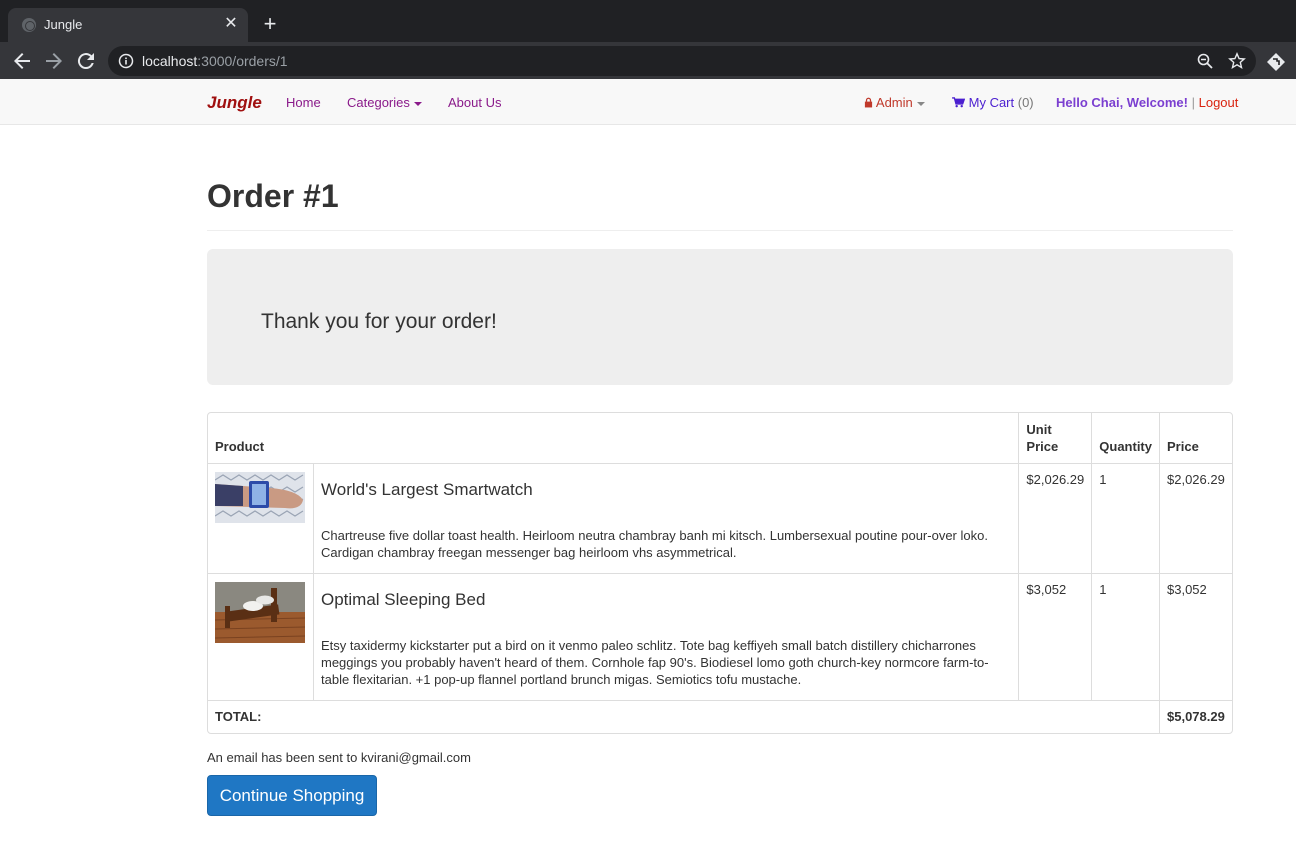 The height and width of the screenshot is (841, 1296). I want to click on unit-price-cell: $3,052, so click(1056, 637).